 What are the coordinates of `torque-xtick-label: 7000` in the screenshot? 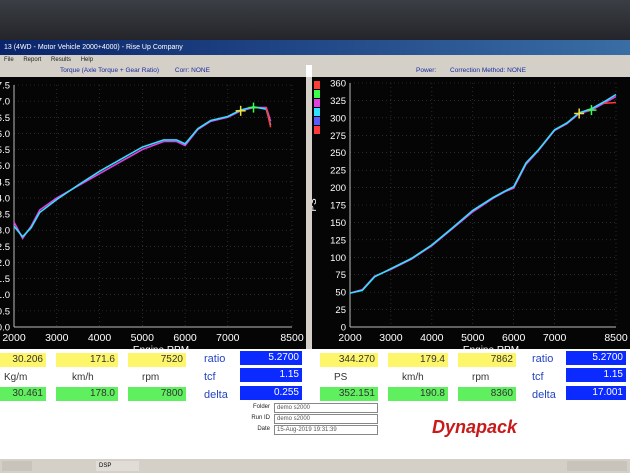 It's located at (228, 338).